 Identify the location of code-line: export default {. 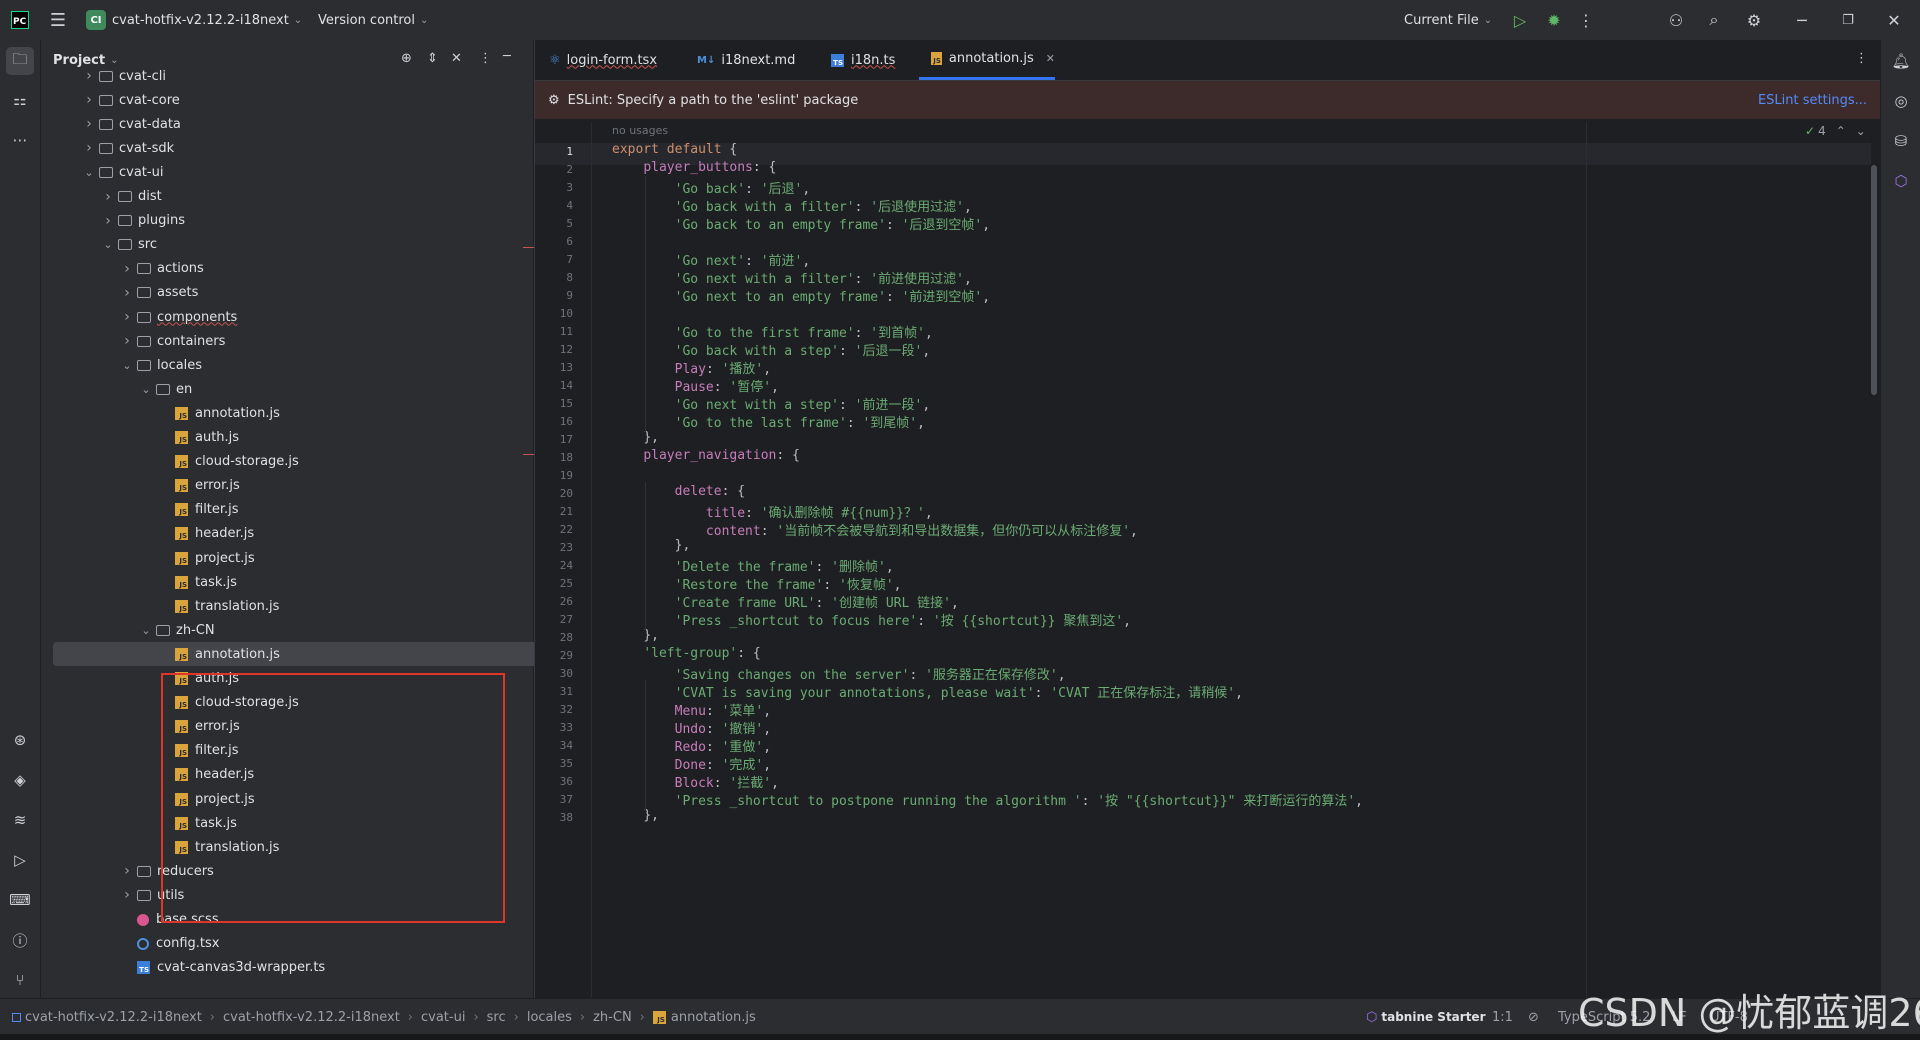
(674, 149).